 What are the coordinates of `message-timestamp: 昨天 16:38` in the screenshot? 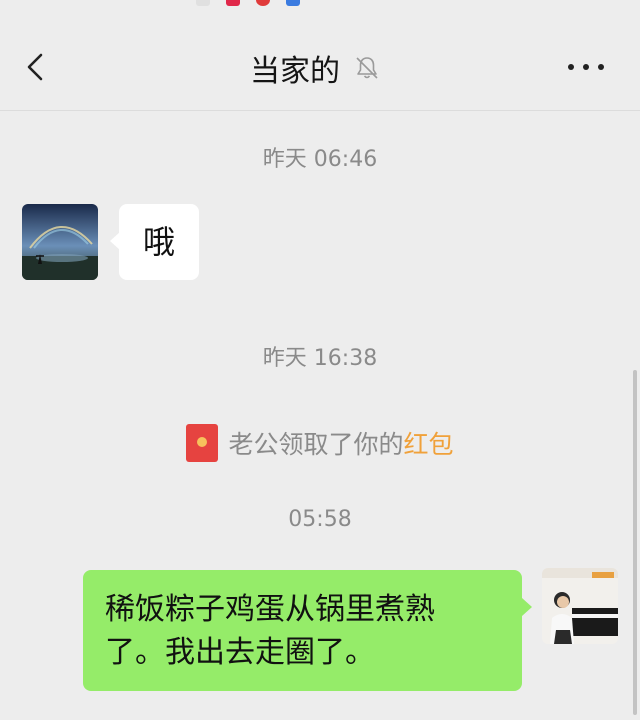 It's located at (320, 358).